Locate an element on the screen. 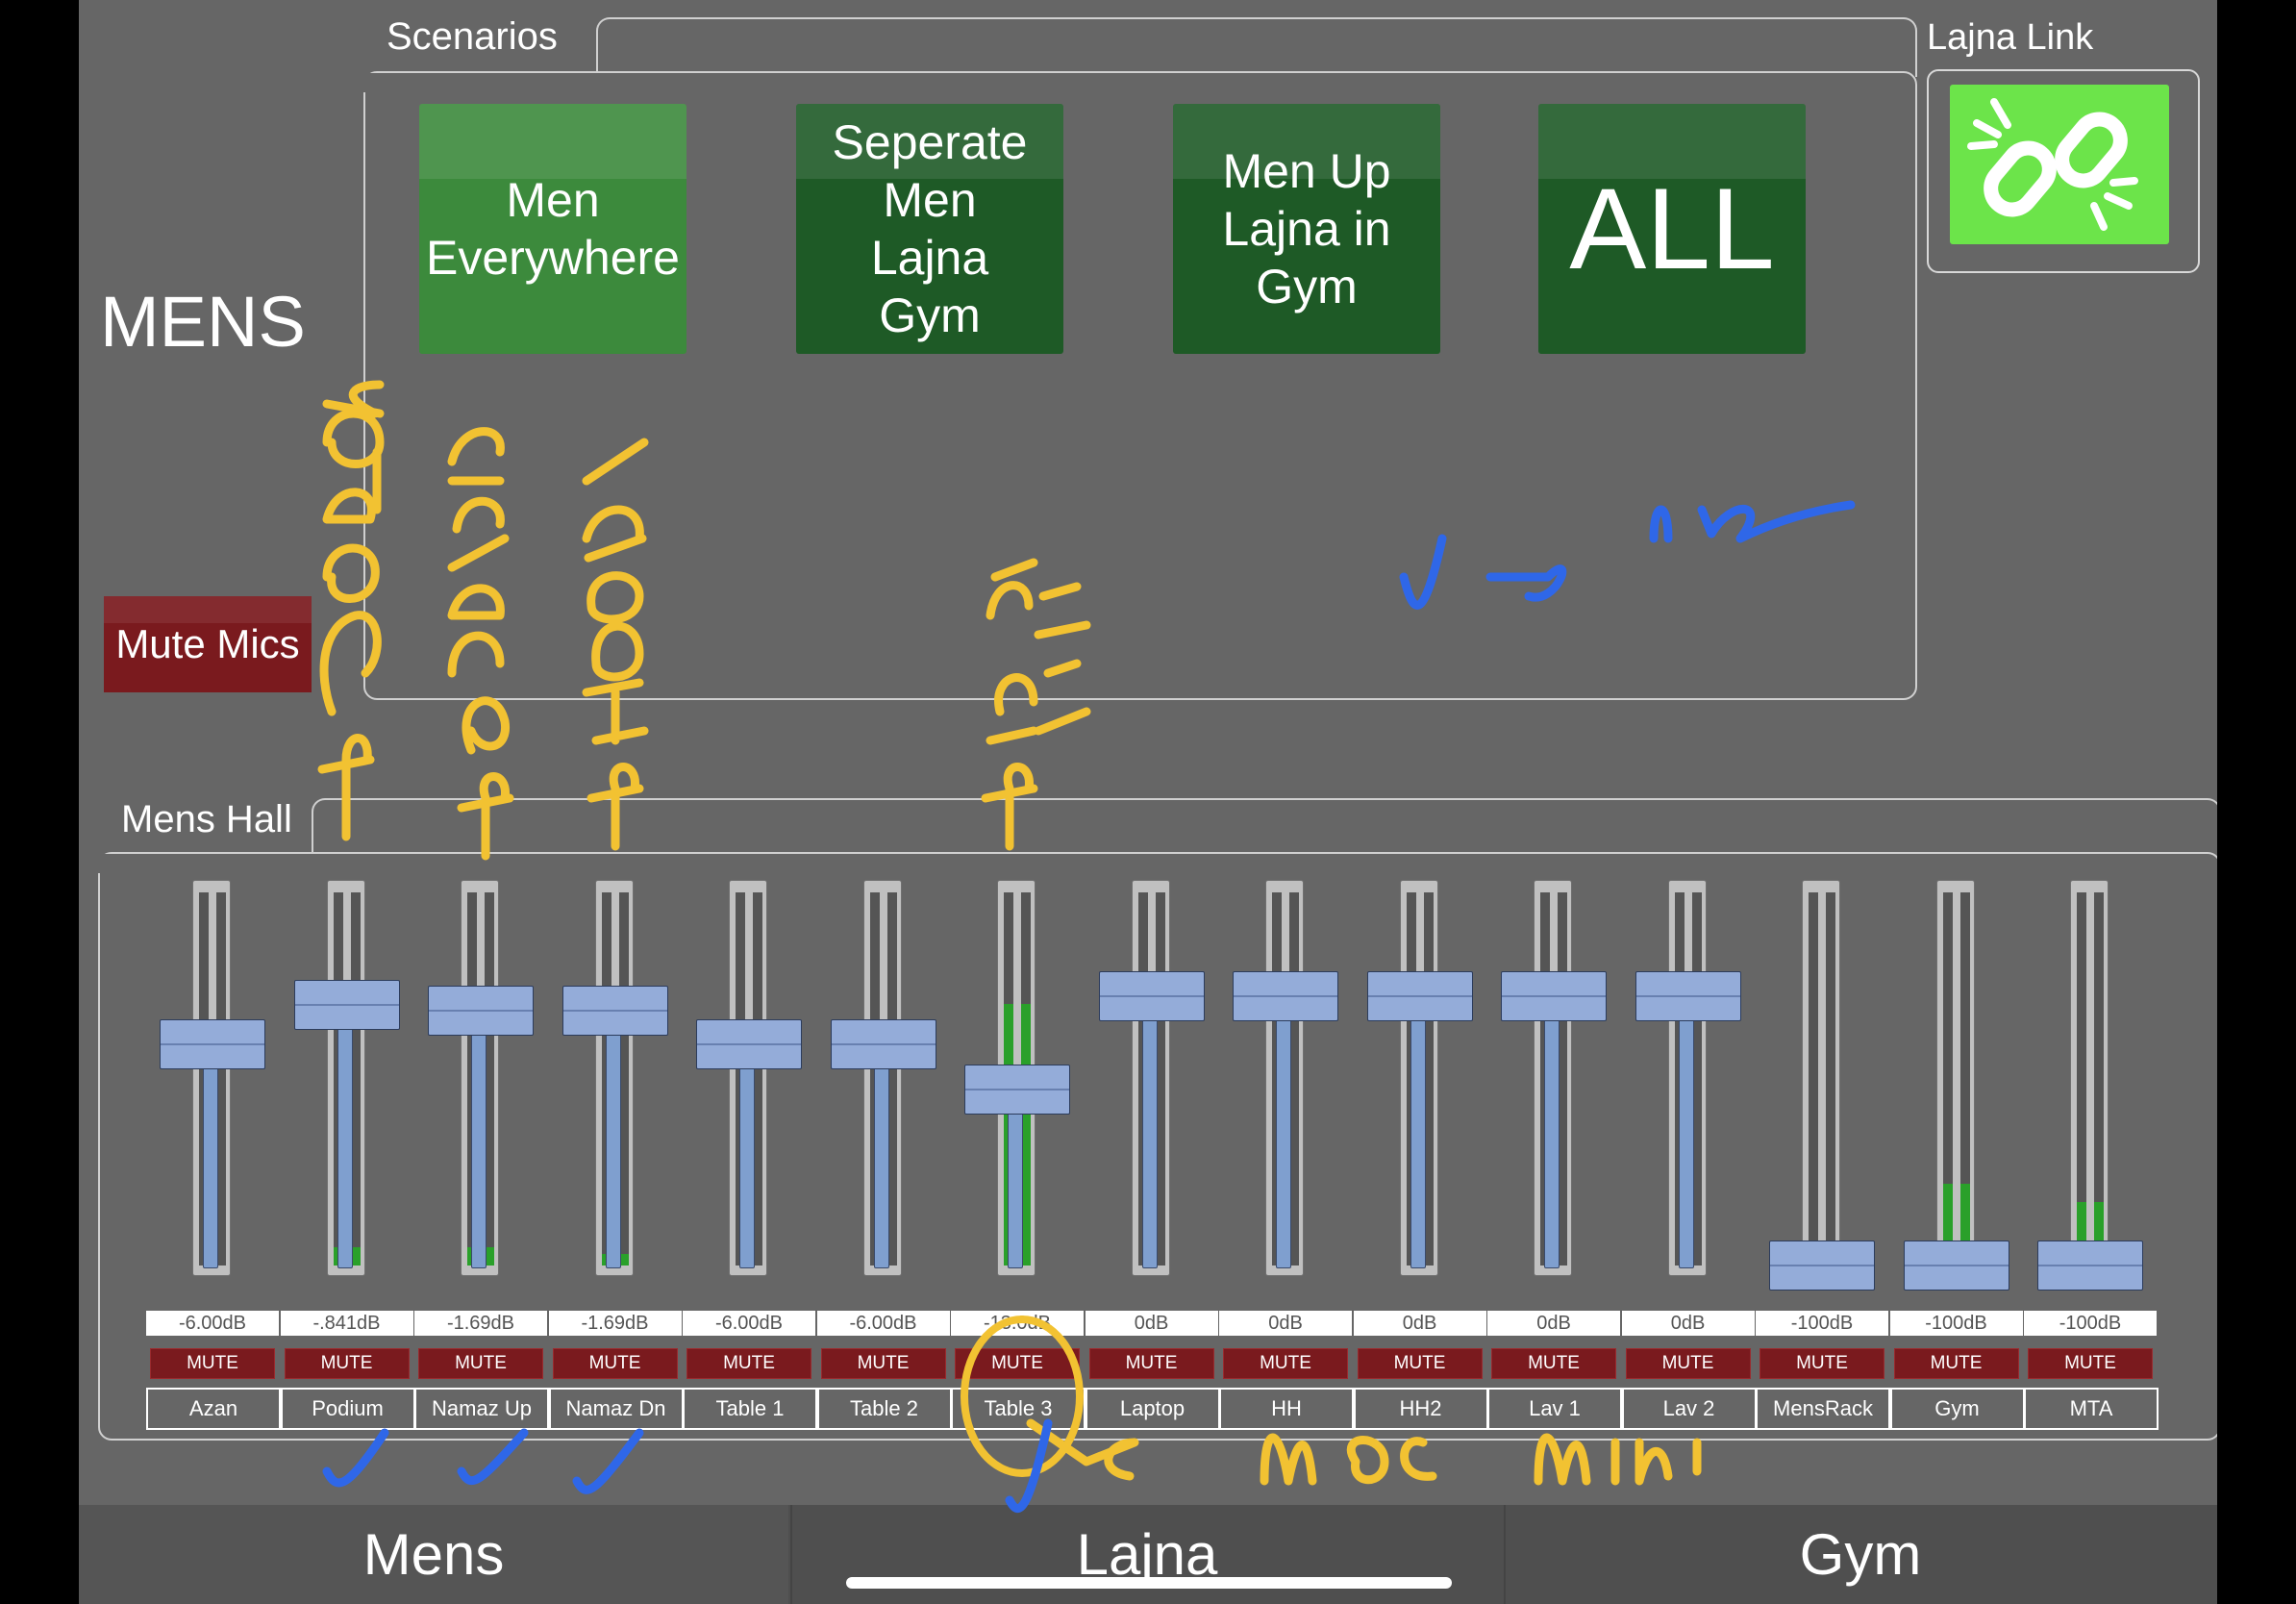  tab-label: Mens is located at coordinates (433, 1554).